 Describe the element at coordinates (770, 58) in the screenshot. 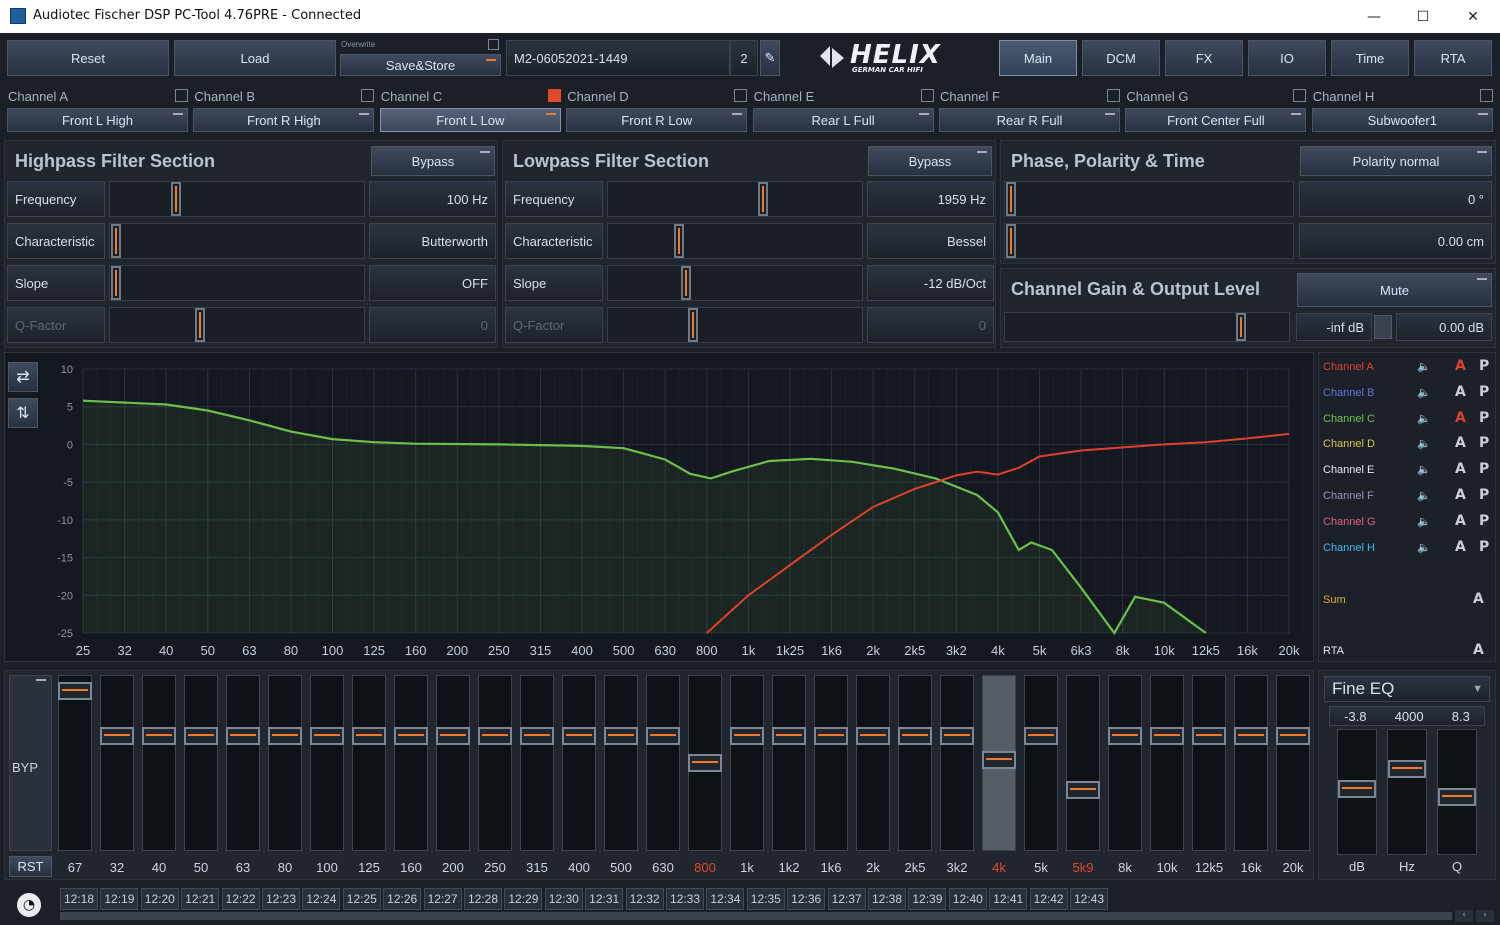

I see `edit-icon: ✎` at that location.